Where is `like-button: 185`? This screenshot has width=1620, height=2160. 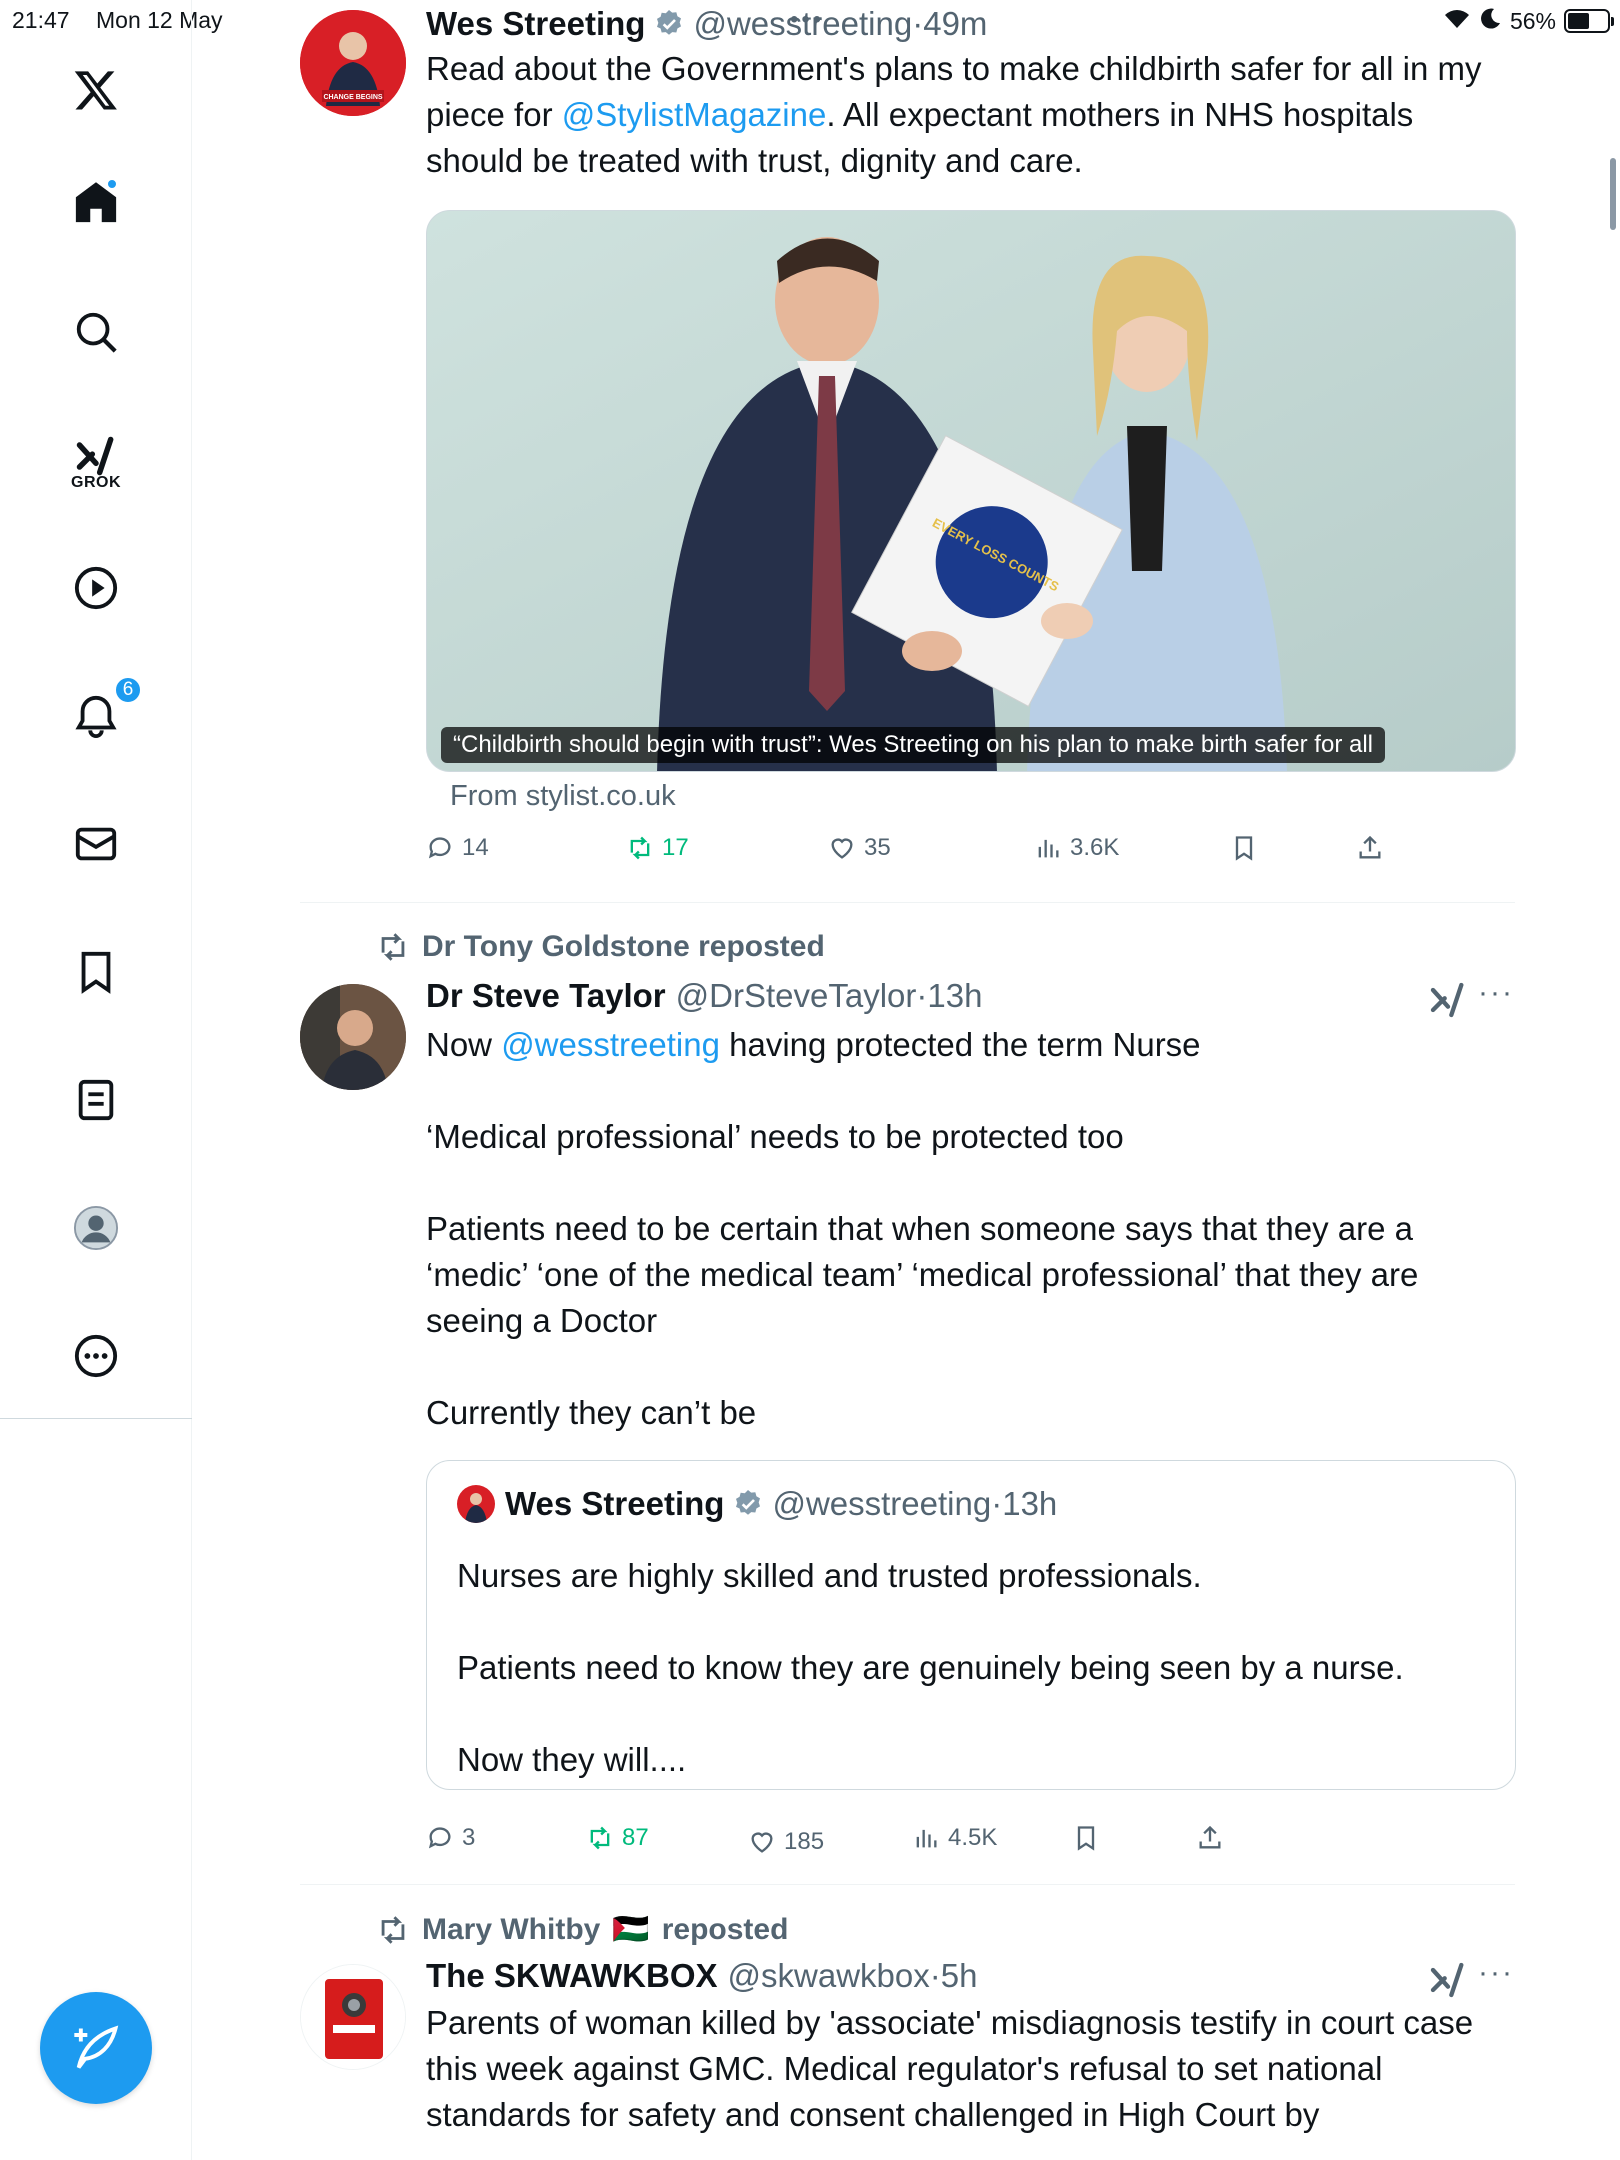 like-button: 185 is located at coordinates (786, 1842).